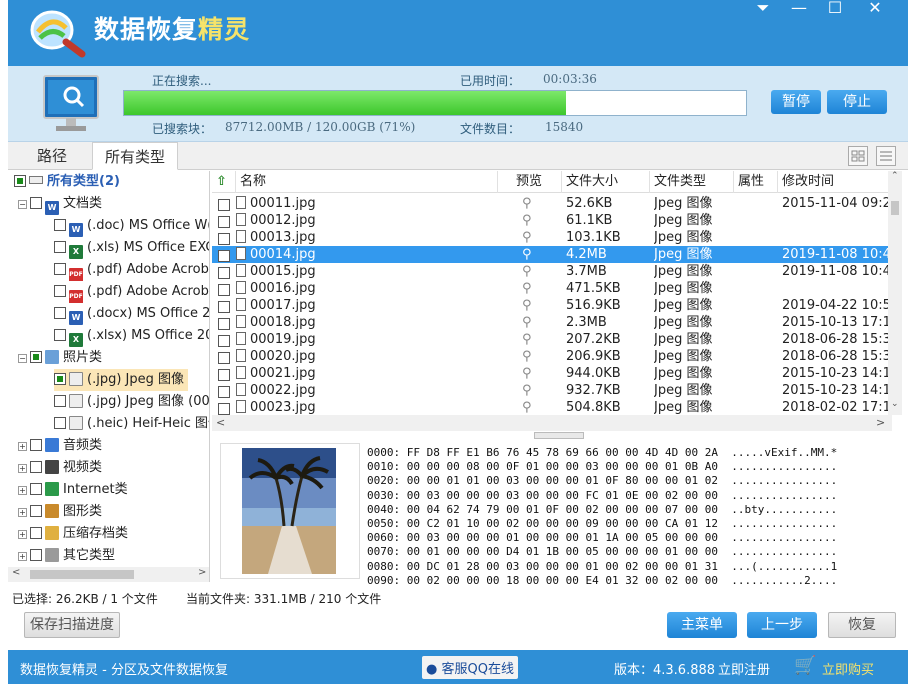 This screenshot has height=689, width=922. Describe the element at coordinates (60, 423) in the screenshot. I see `heic-checkbox` at that location.